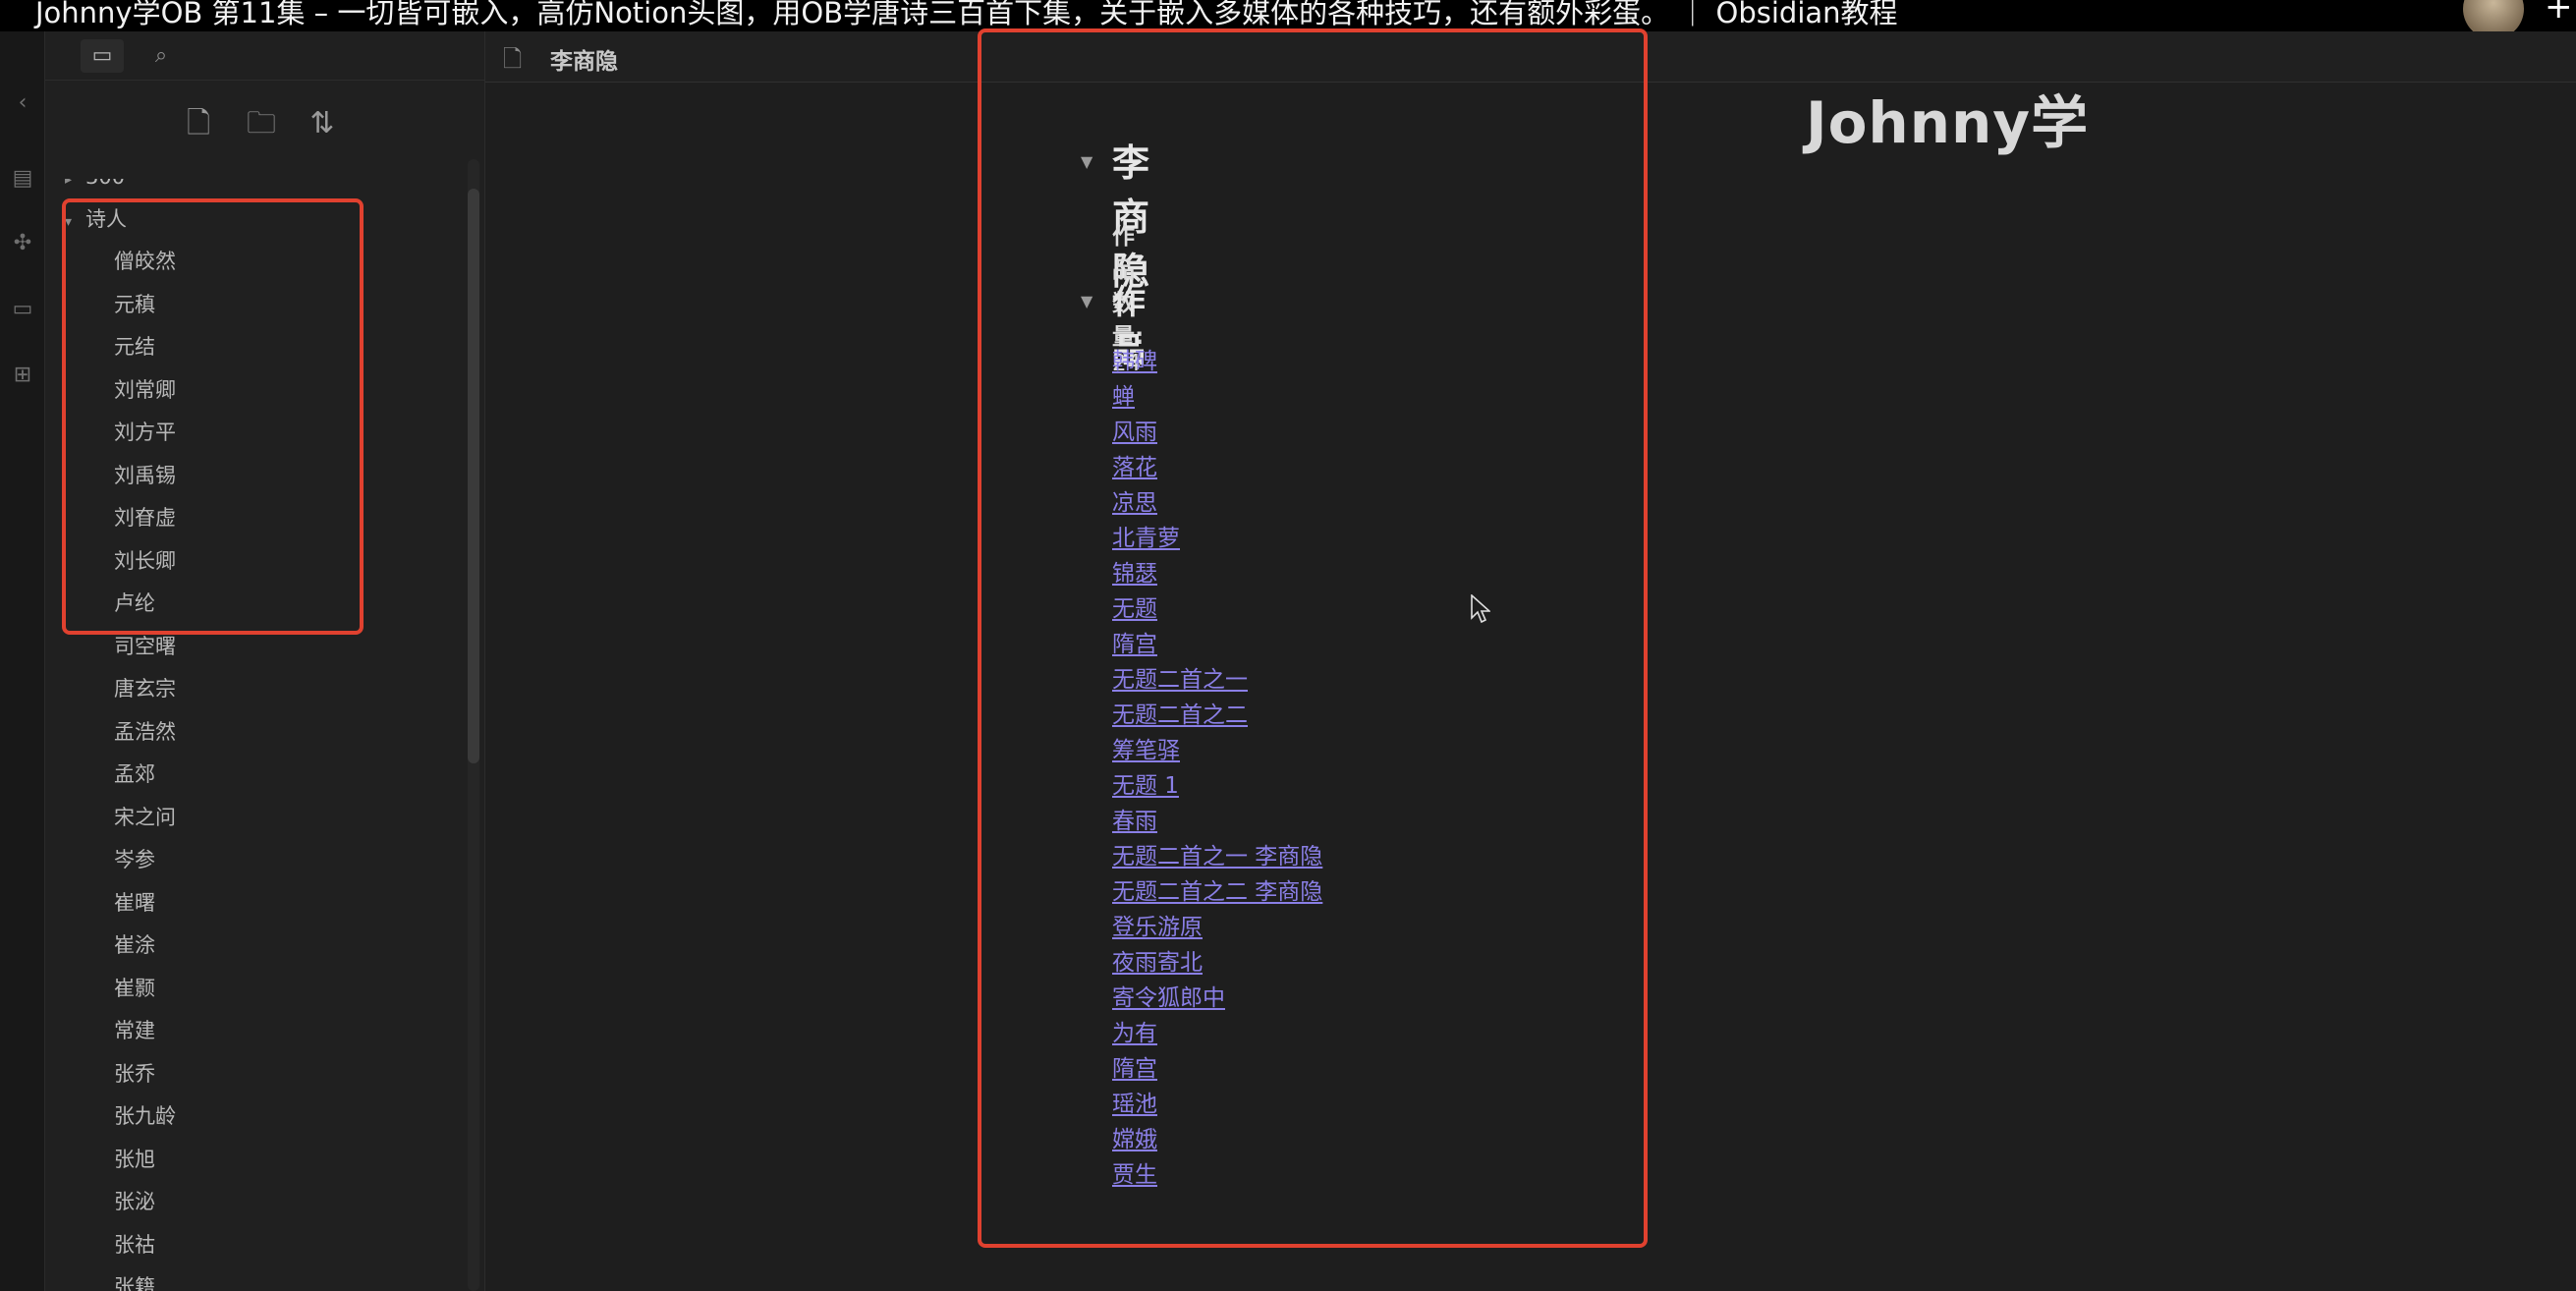 The height and width of the screenshot is (1291, 2576). What do you see at coordinates (22, 179) in the screenshot?
I see `quick-switcher-icon: ▤` at bounding box center [22, 179].